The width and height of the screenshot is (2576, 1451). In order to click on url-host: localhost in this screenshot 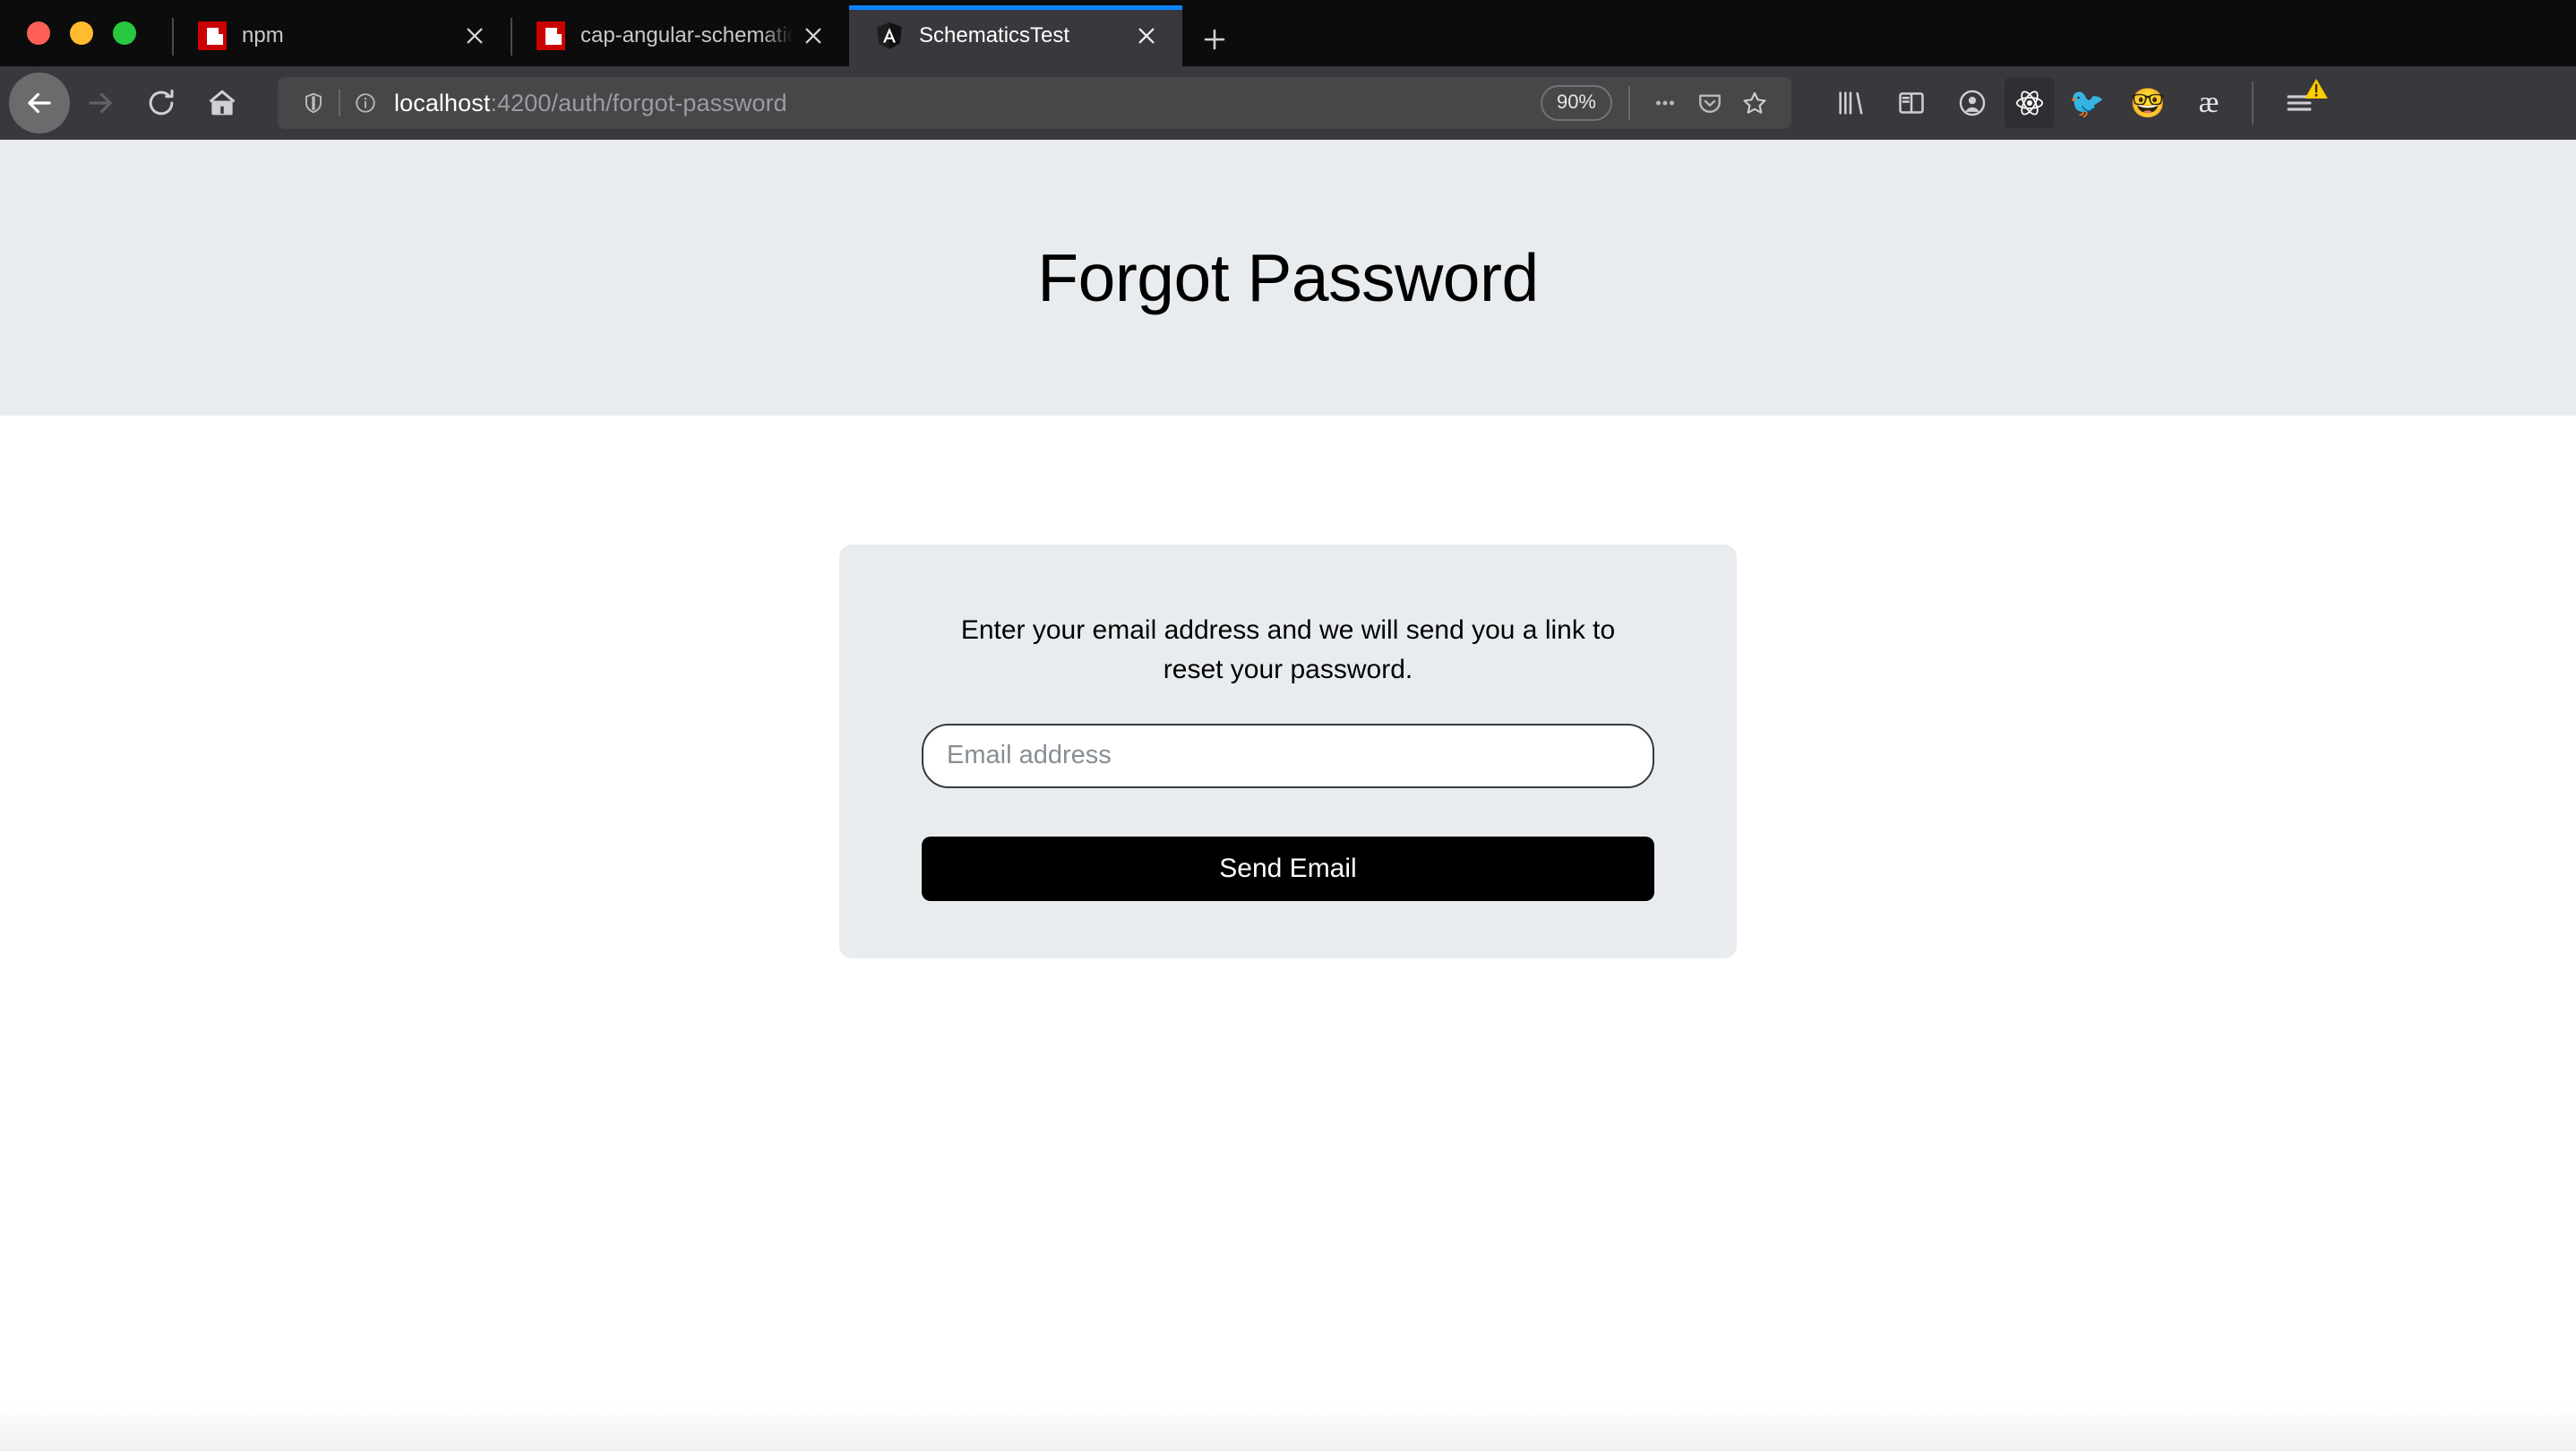, I will do `click(442, 102)`.